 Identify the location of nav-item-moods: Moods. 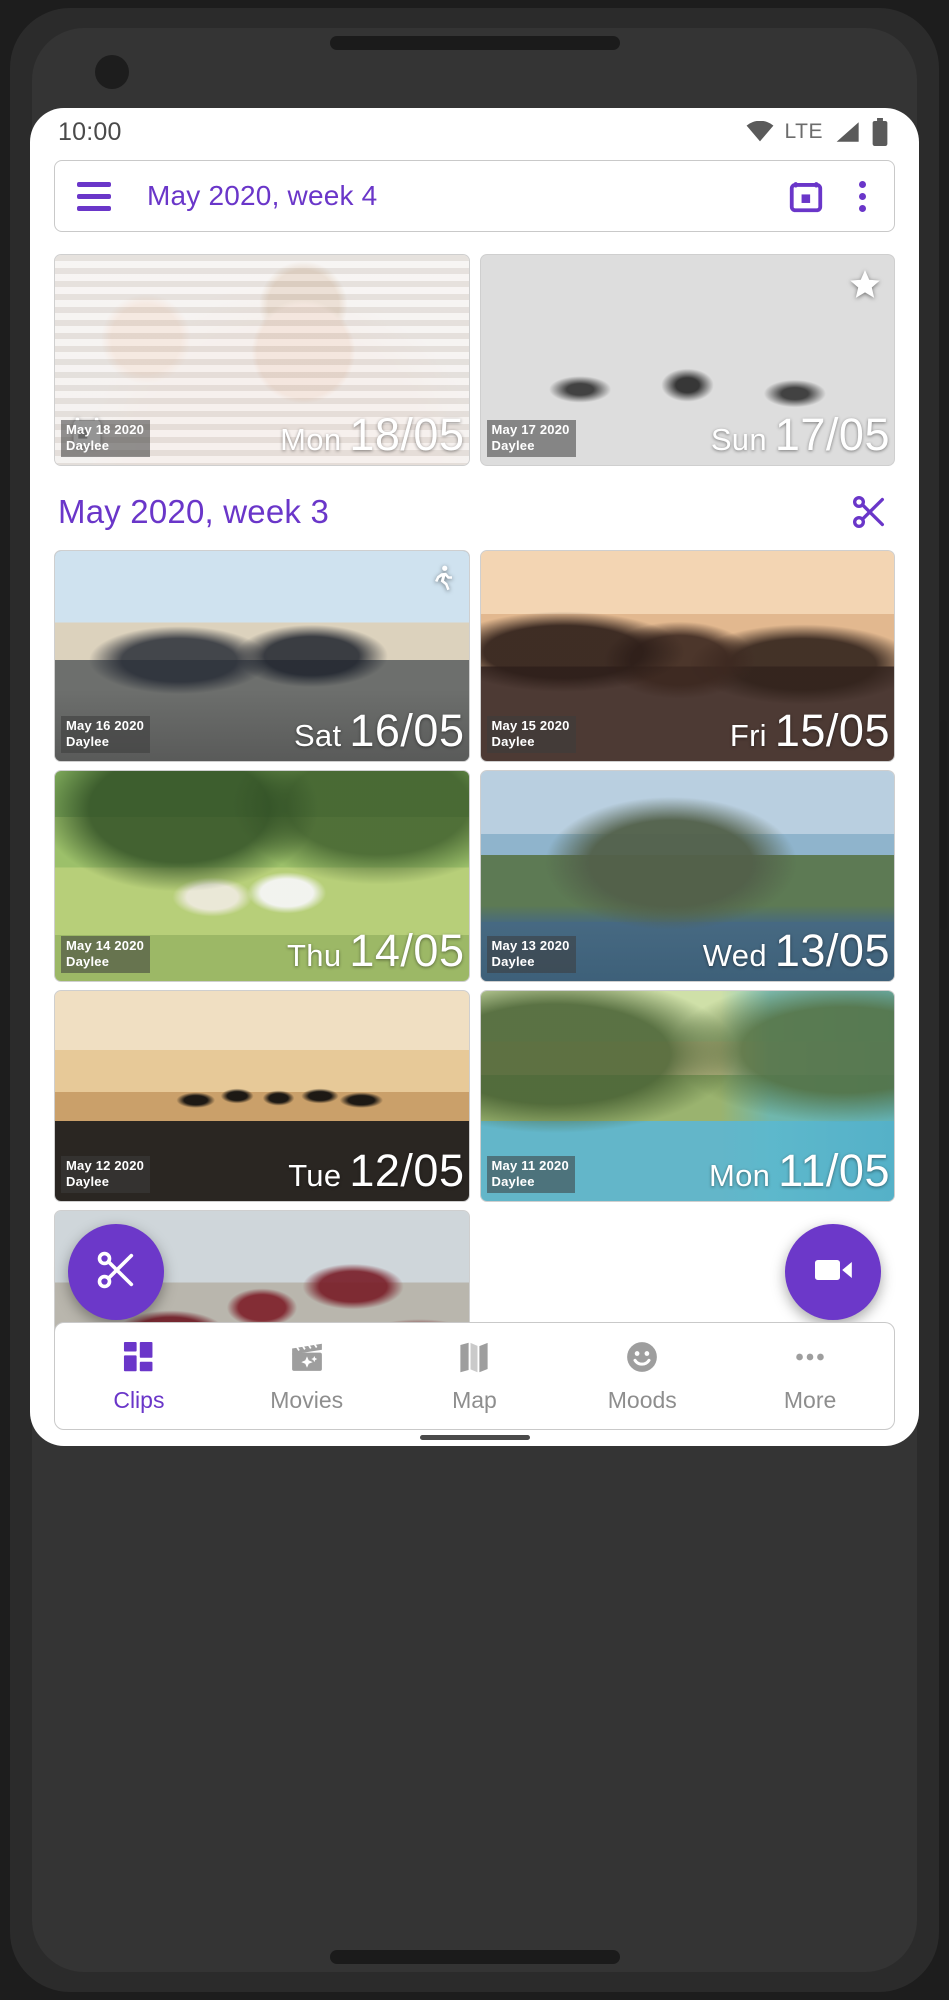
(642, 1376).